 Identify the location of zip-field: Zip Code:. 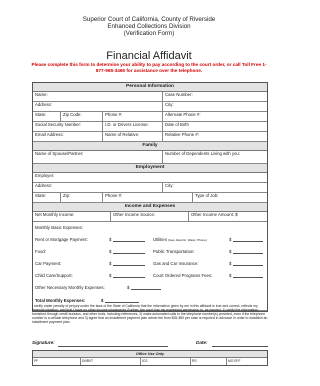
(82, 116).